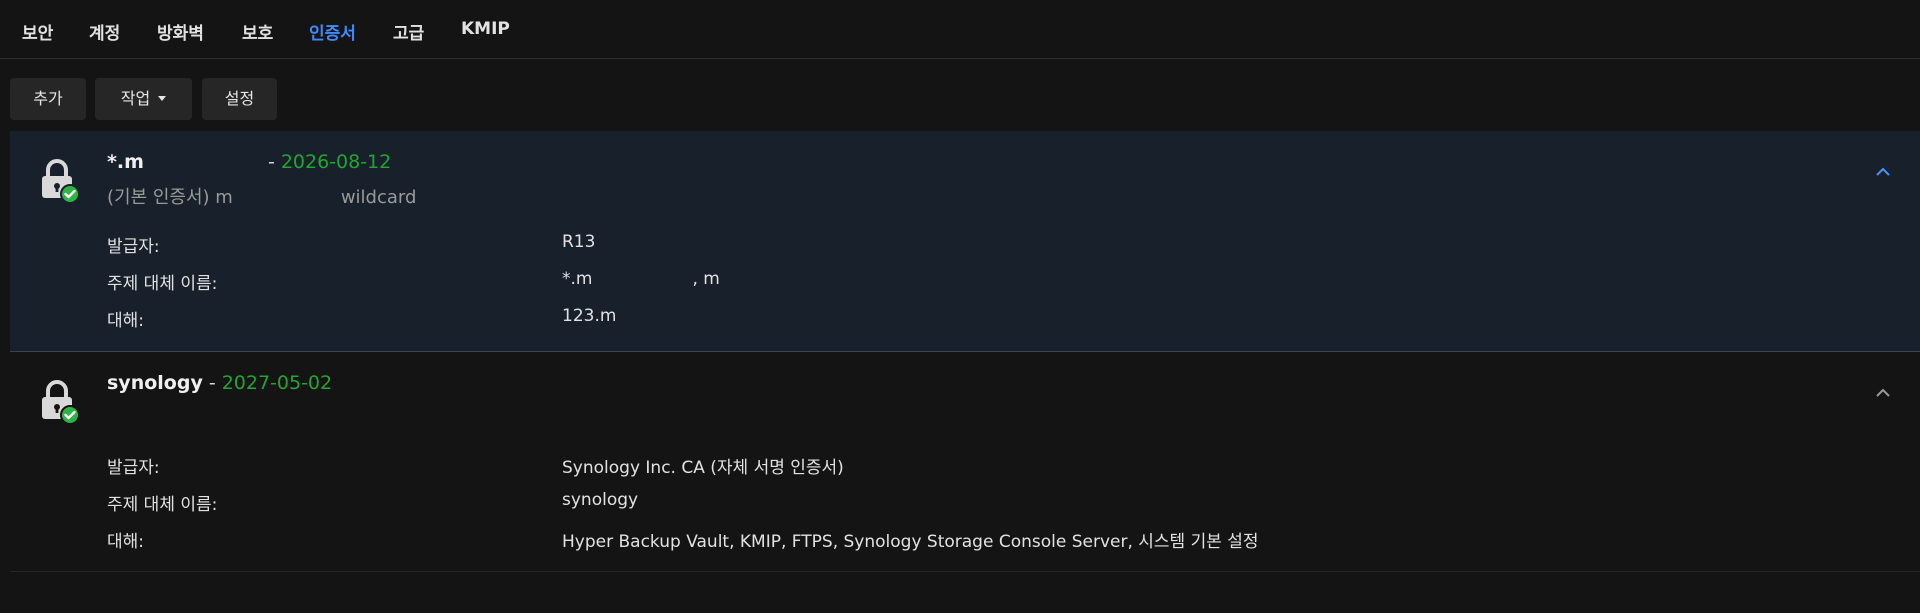 The height and width of the screenshot is (613, 1920). I want to click on tab-security: 보안, so click(37, 31).